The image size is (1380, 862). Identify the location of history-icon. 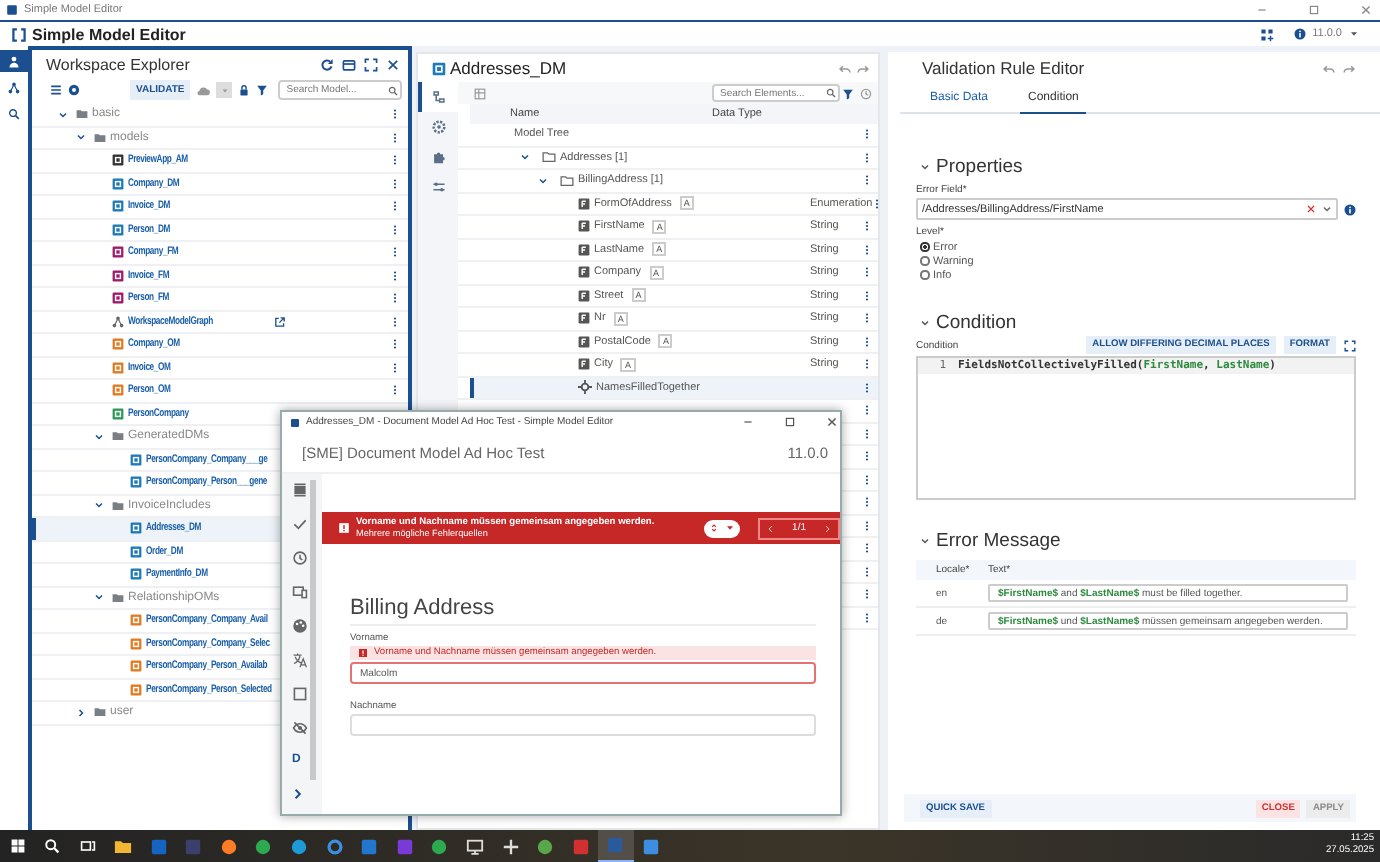
(300, 558).